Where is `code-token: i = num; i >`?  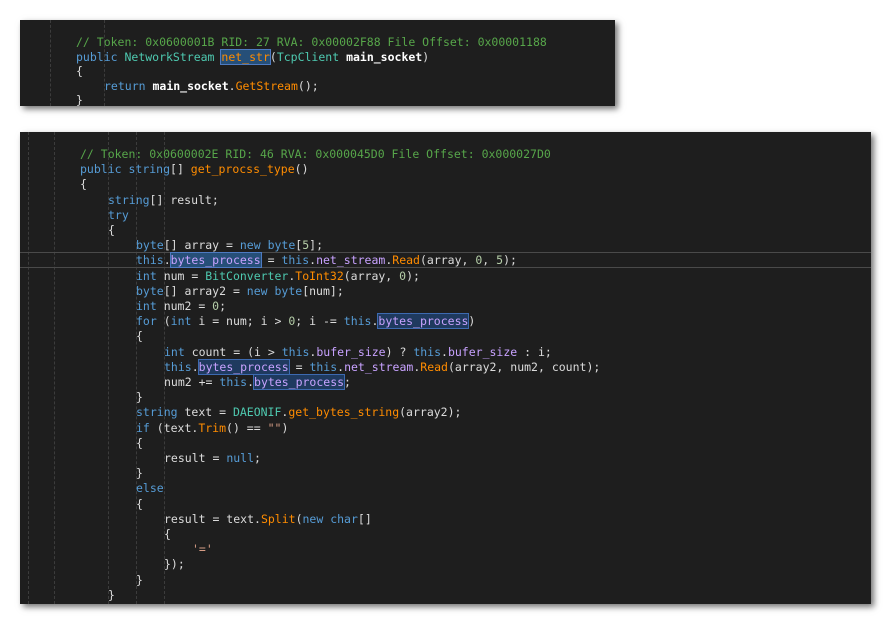
code-token: i = num; i > is located at coordinates (243, 321).